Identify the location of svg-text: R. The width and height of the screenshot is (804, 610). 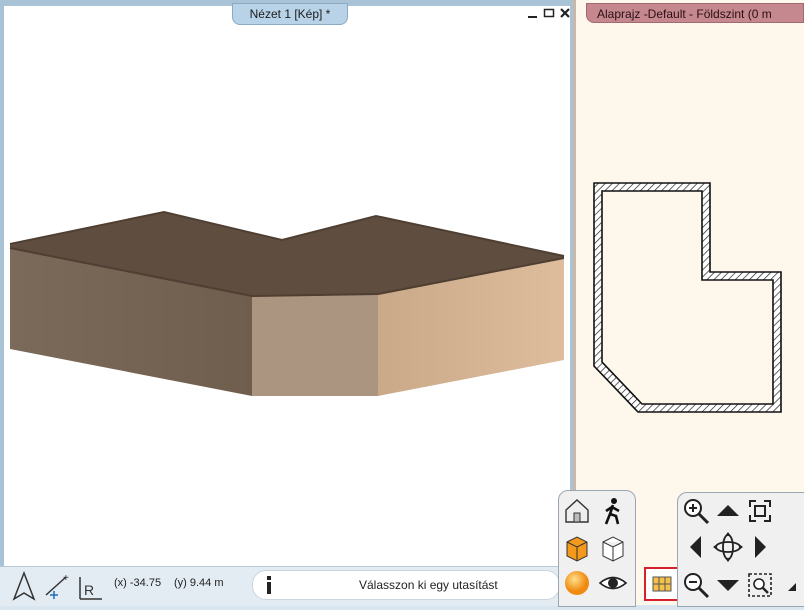
(89, 590).